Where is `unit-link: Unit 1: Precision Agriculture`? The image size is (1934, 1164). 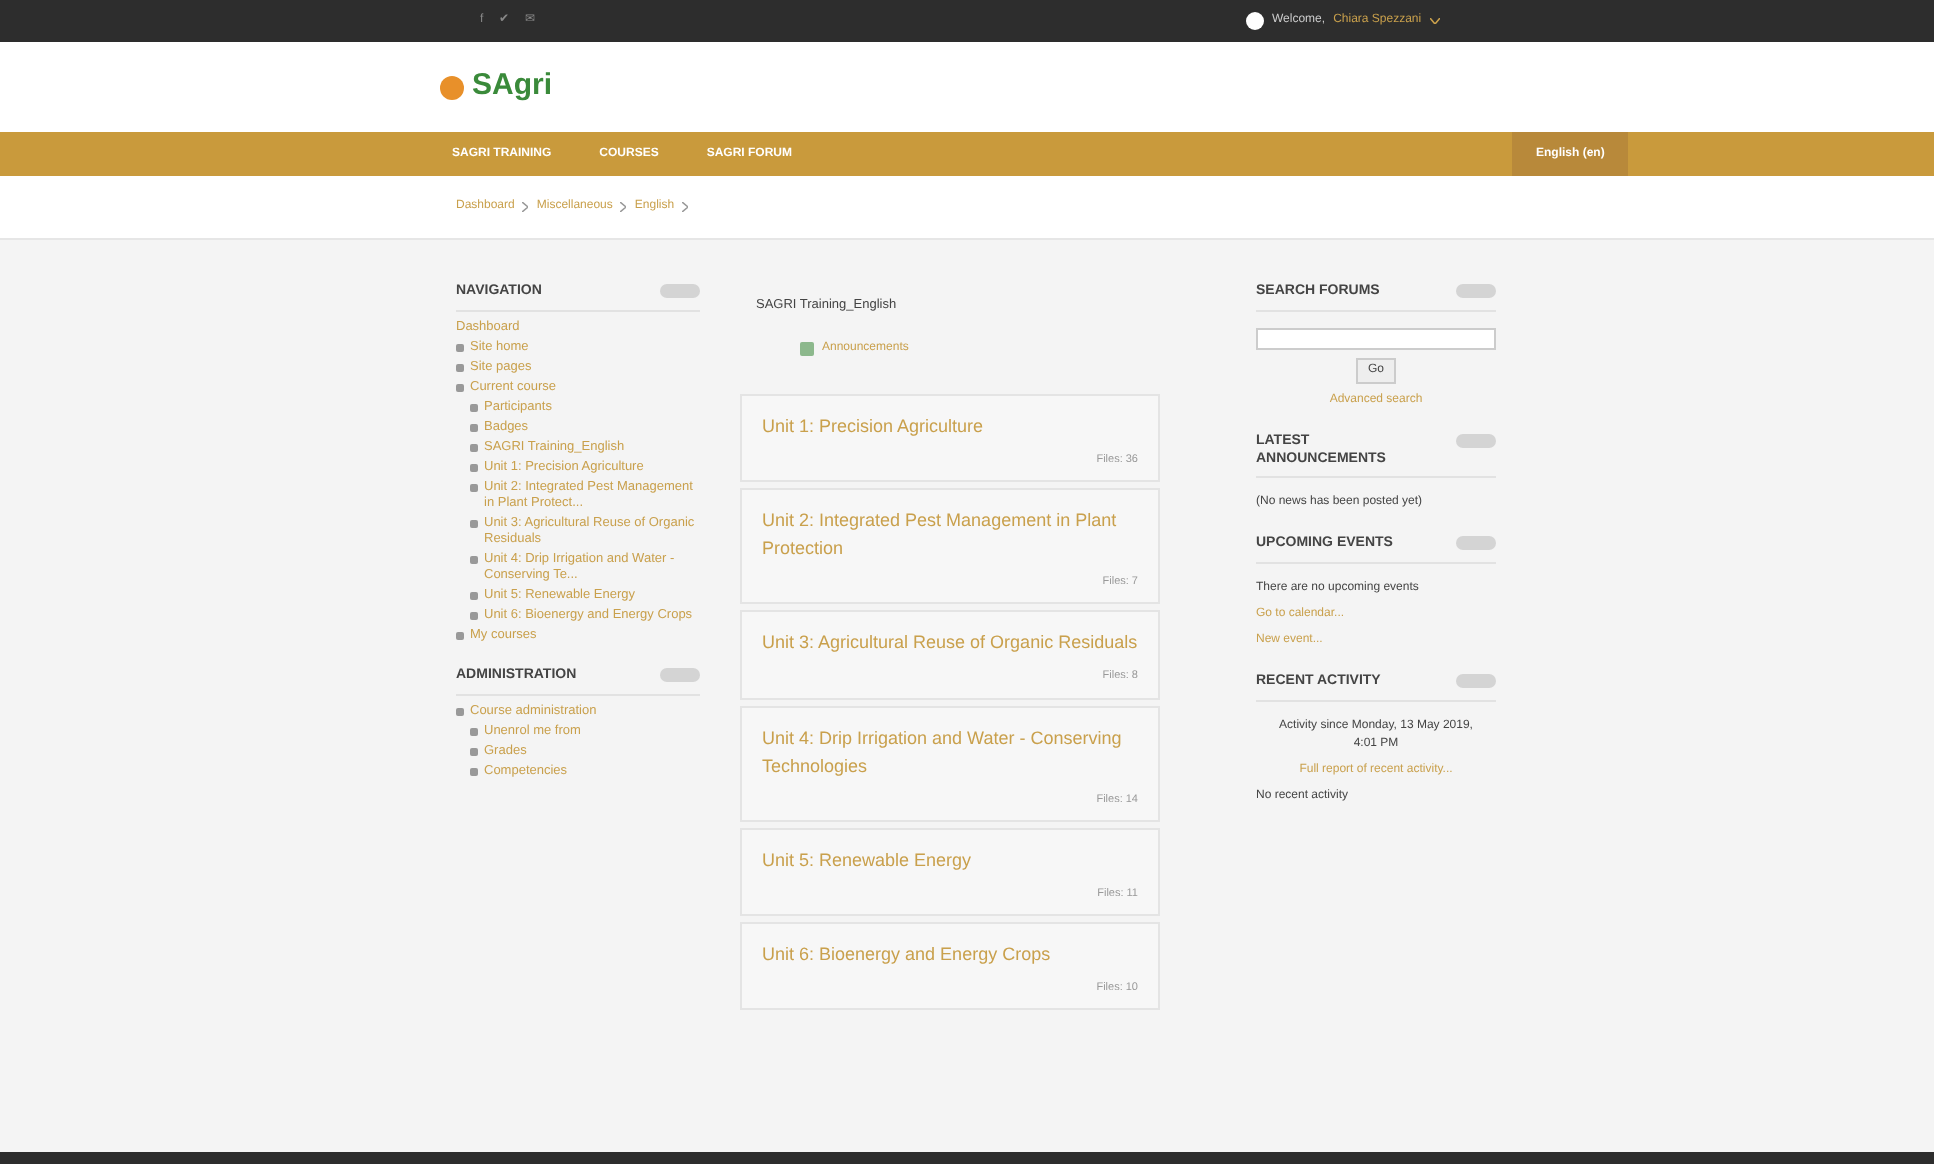
unit-link: Unit 1: Precision Agriculture is located at coordinates (950, 425).